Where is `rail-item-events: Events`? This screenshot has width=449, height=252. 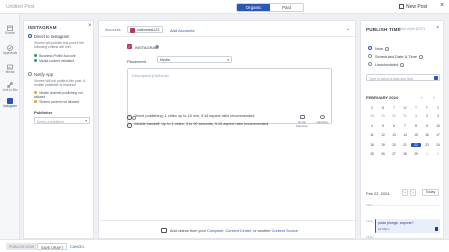
rail-item-events: Events is located at coordinates (10, 30).